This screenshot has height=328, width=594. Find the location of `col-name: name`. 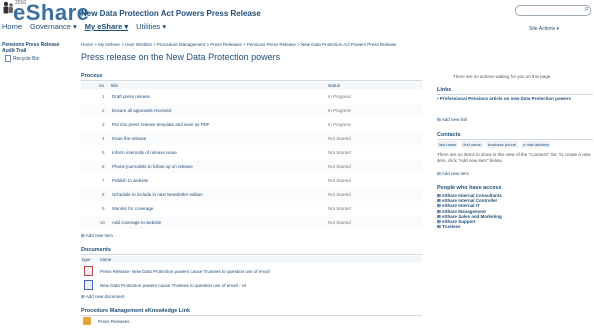

col-name: name is located at coordinates (105, 259).